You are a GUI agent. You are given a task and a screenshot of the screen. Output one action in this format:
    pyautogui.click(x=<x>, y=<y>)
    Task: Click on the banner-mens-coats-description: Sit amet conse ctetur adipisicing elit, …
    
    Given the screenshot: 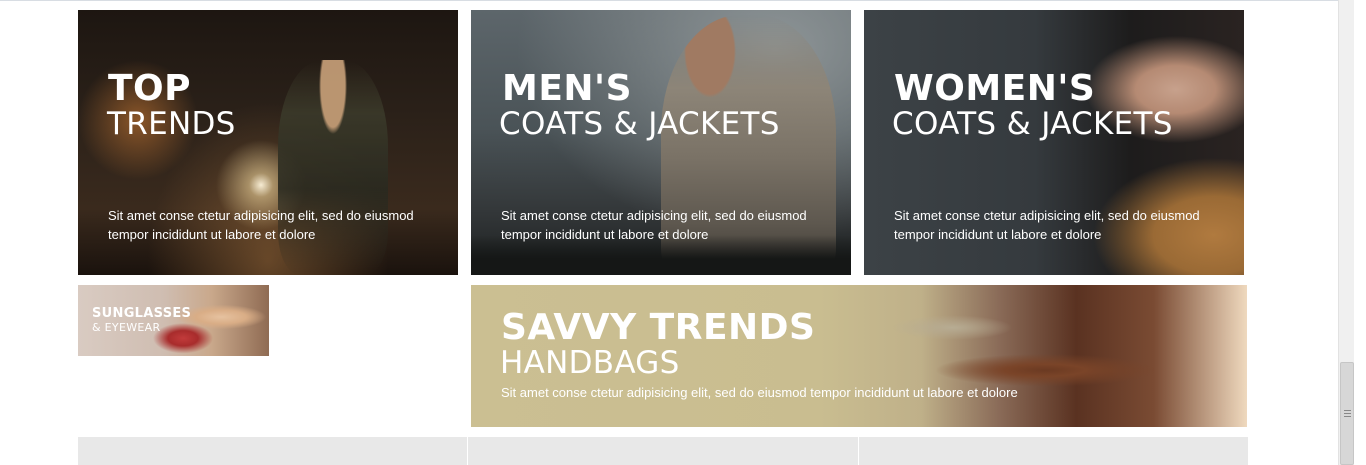 What is the action you would take?
    pyautogui.click(x=654, y=225)
    